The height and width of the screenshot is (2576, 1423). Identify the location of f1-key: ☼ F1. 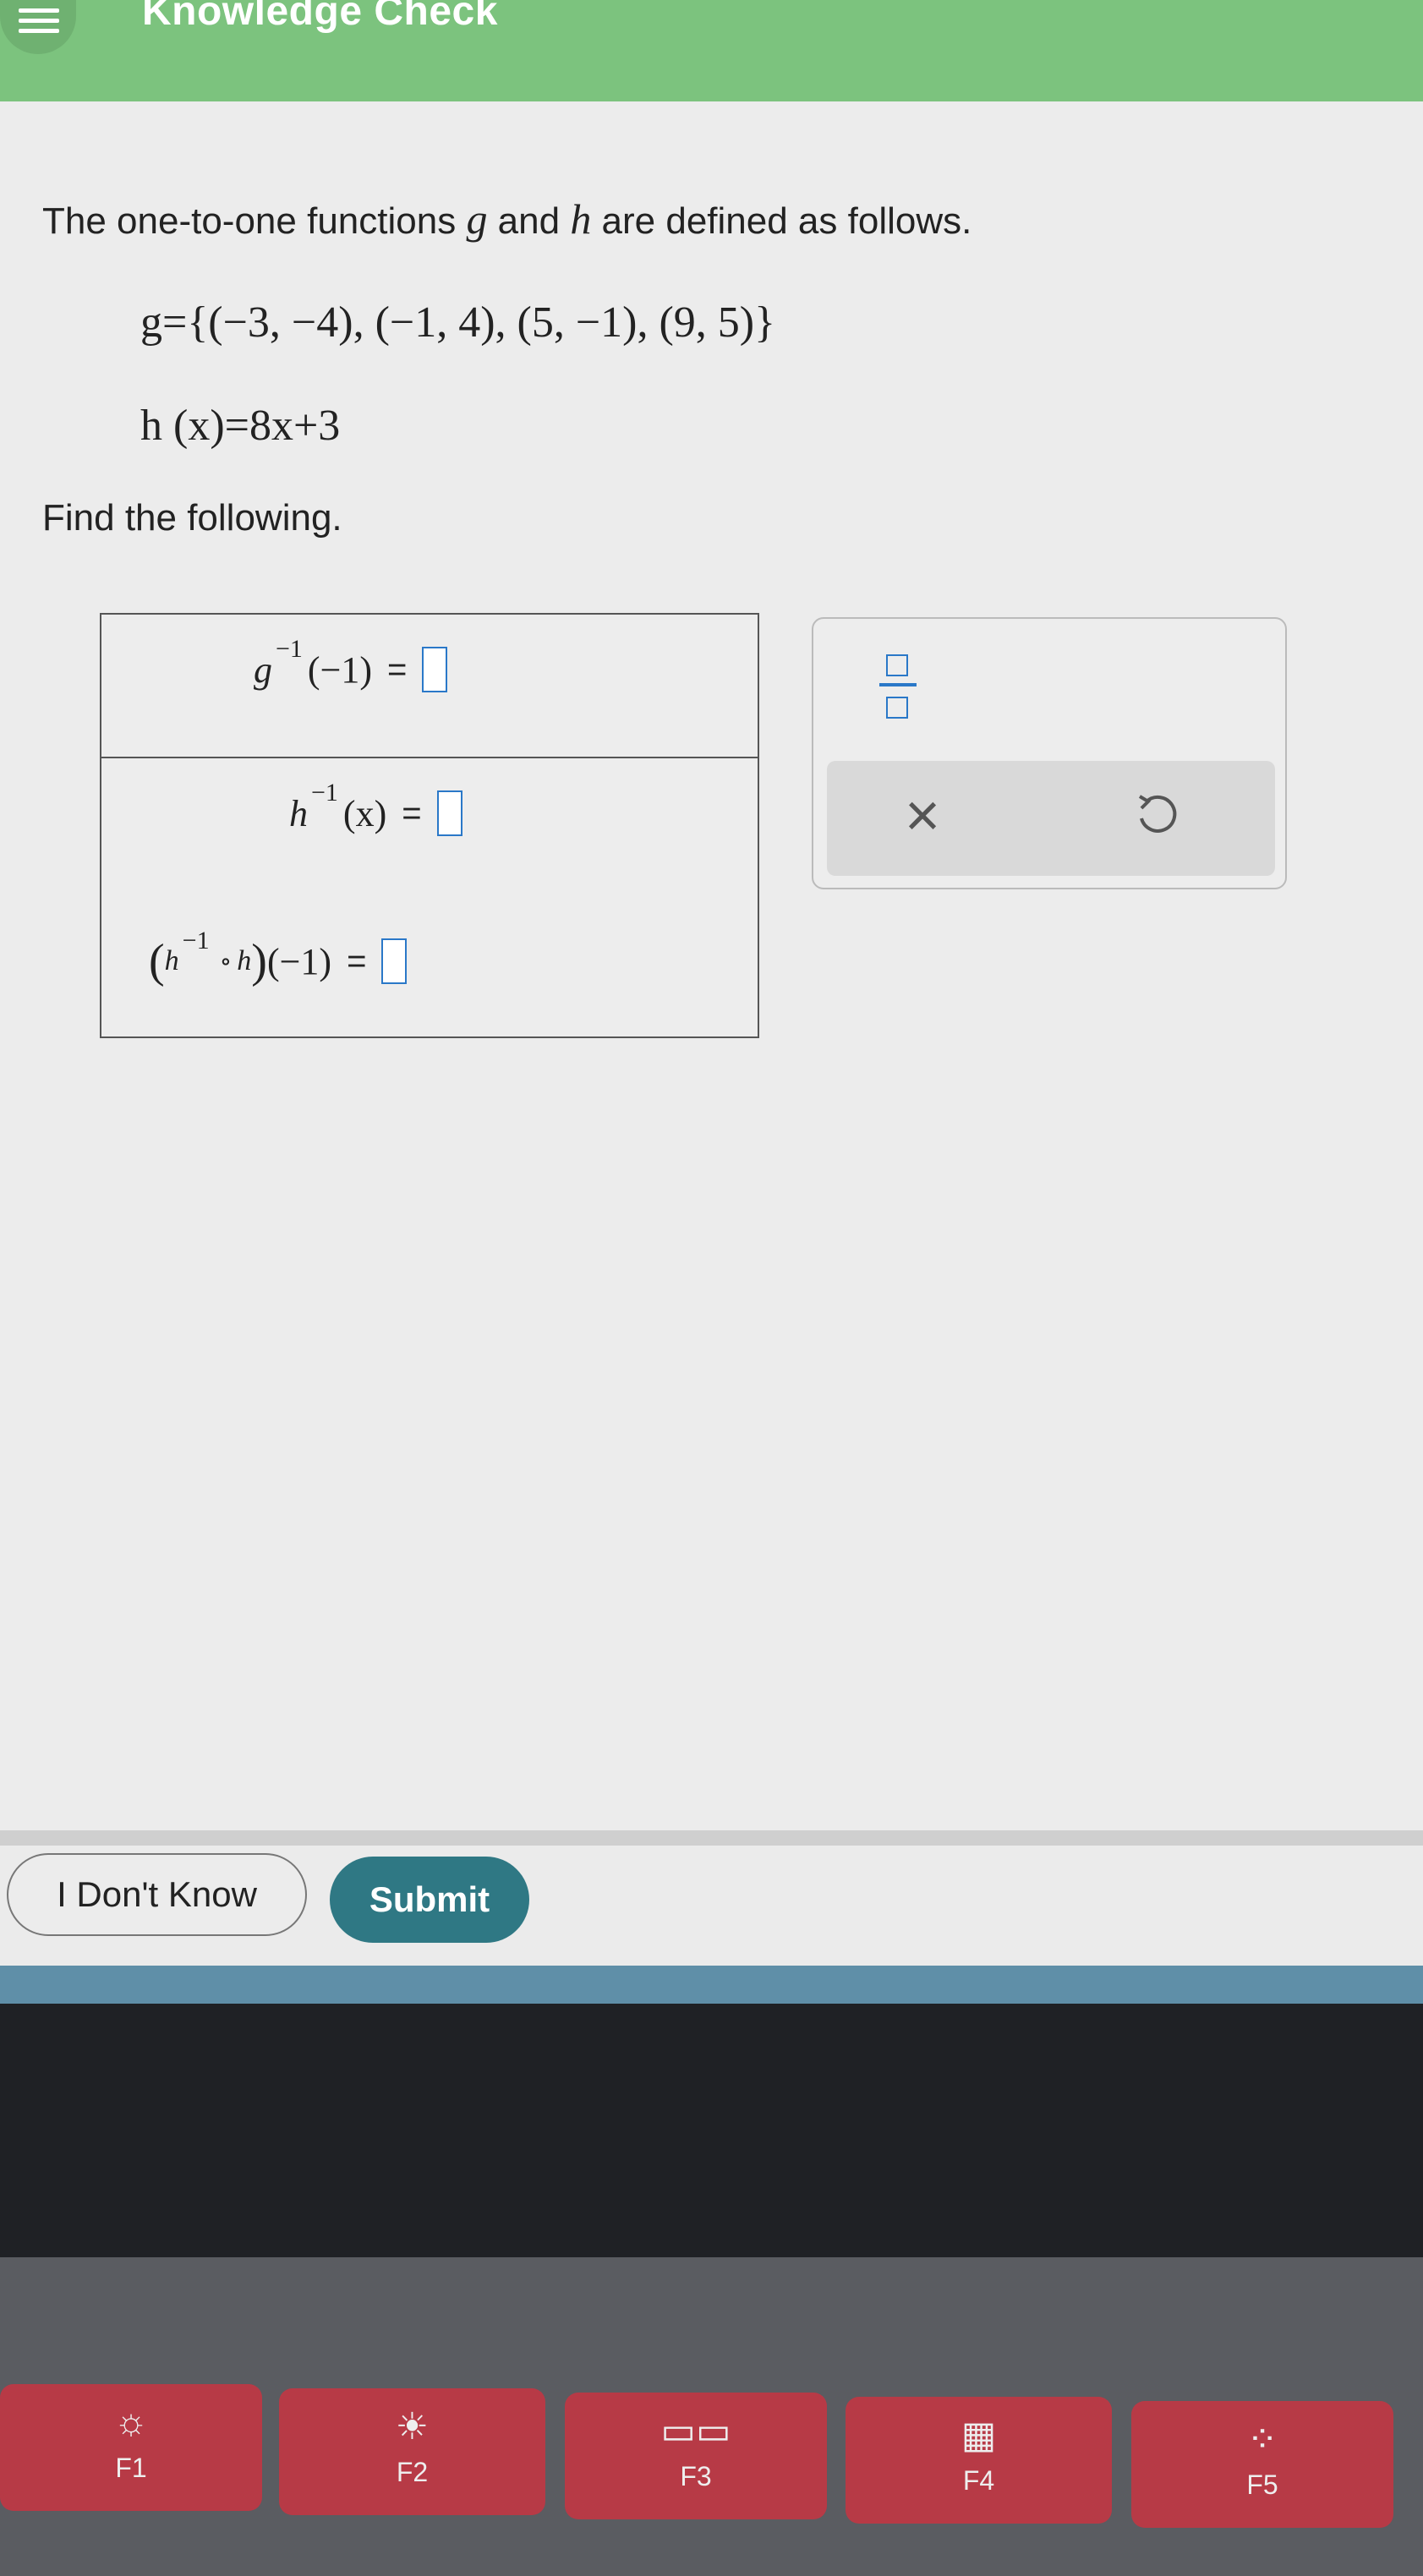
(131, 2448).